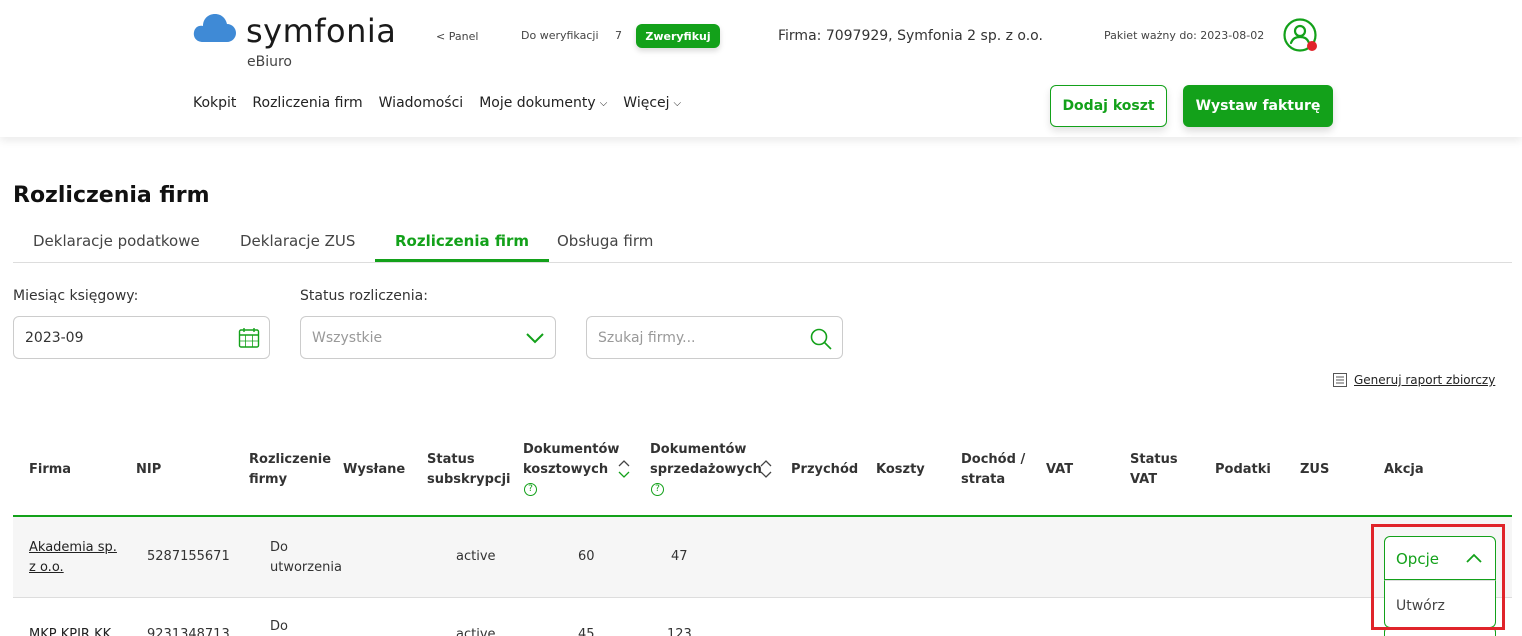 The height and width of the screenshot is (636, 1522). Describe the element at coordinates (279, 626) in the screenshot. I see `settlement-status-cell: Do` at that location.